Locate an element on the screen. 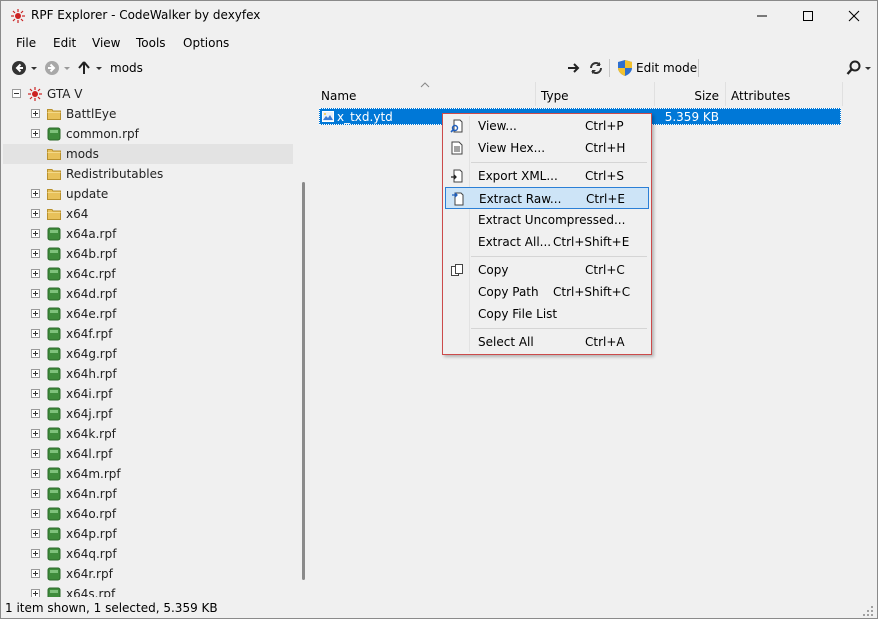 This screenshot has height=619, width=878. menu-tools: Tools is located at coordinates (151, 43).